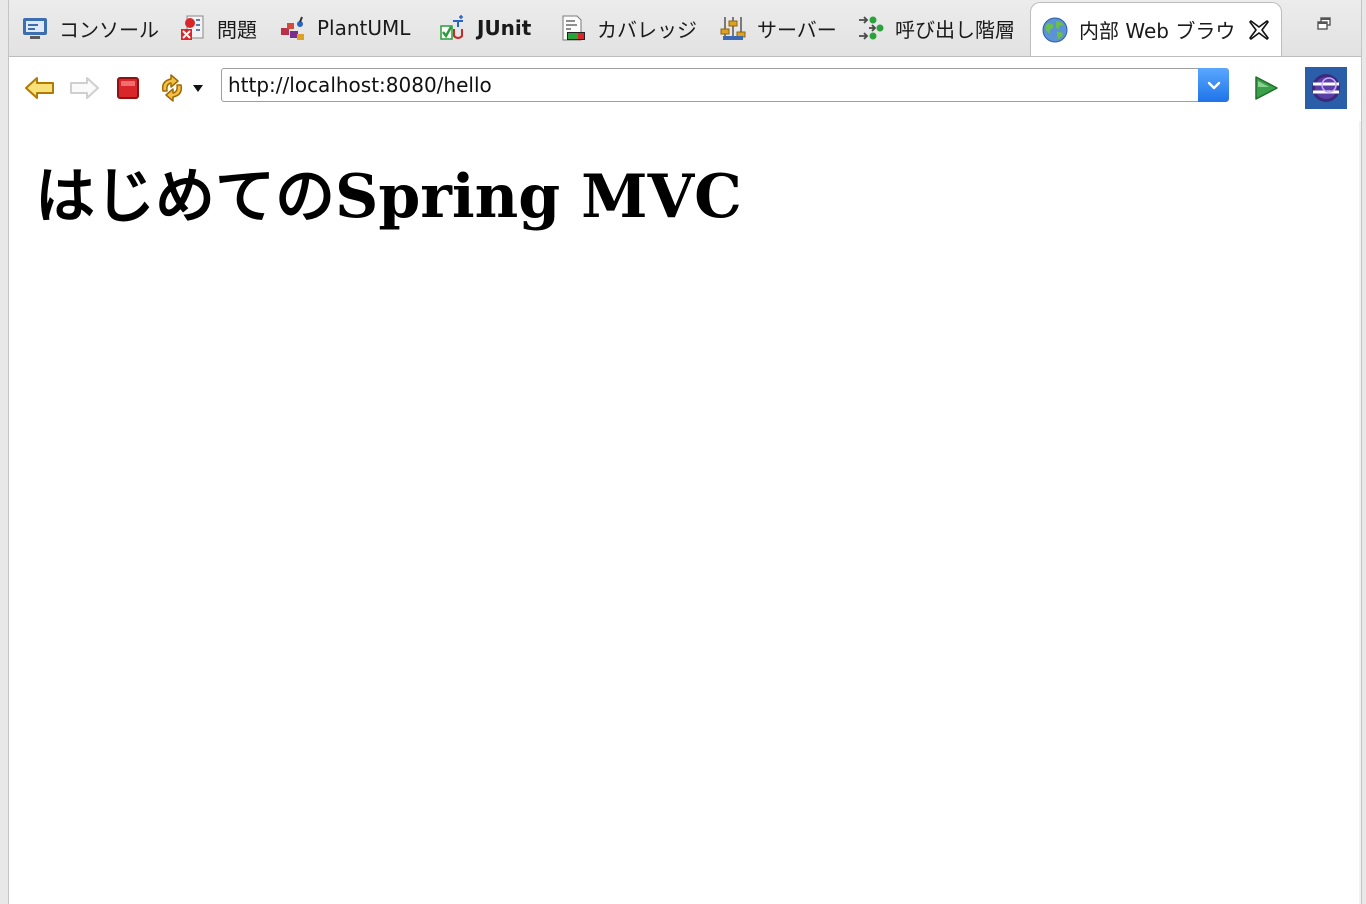 The image size is (1366, 904). I want to click on viewport-edge, so click(1360, 512).